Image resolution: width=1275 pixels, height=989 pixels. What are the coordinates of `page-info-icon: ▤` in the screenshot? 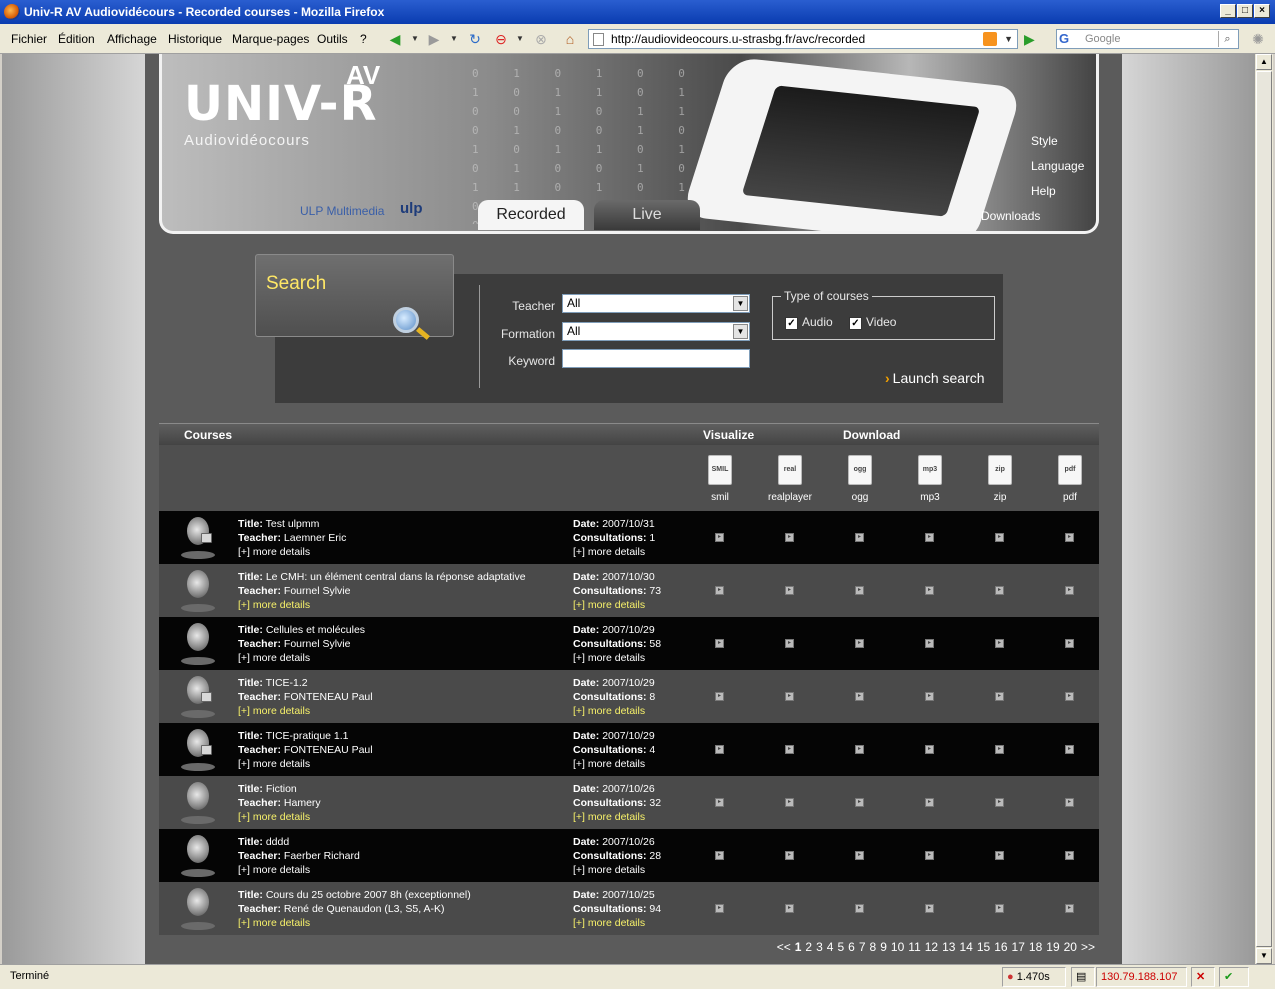 It's located at (1083, 977).